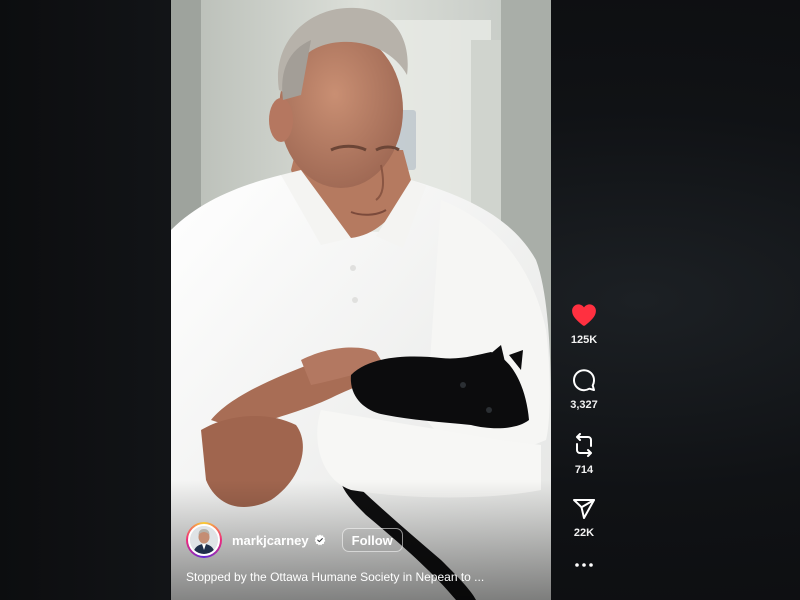 The image size is (800, 600). I want to click on author-row: markjcarney Follow, so click(294, 540).